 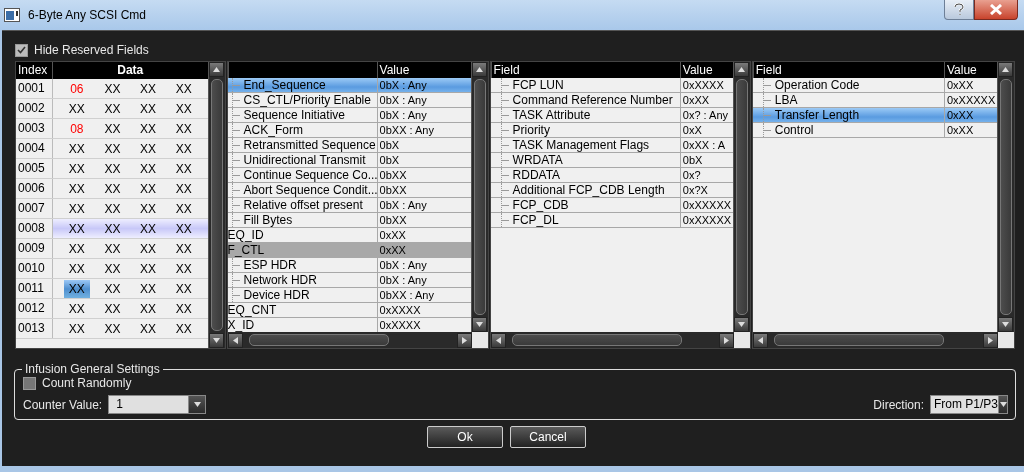 I want to click on ok-button: Ok, so click(x=465, y=437).